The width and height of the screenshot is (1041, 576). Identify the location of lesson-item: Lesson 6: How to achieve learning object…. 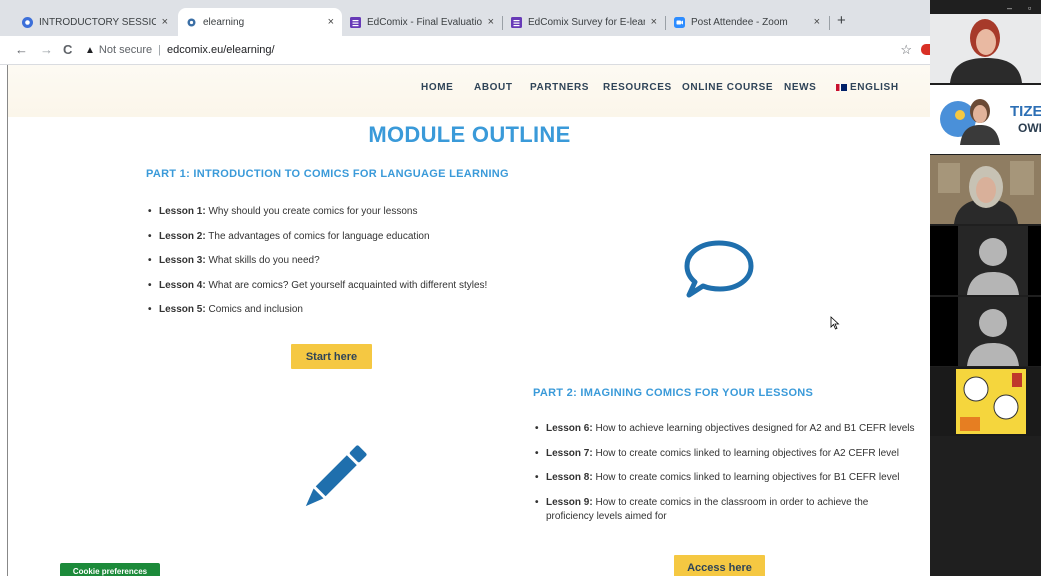
(725, 434).